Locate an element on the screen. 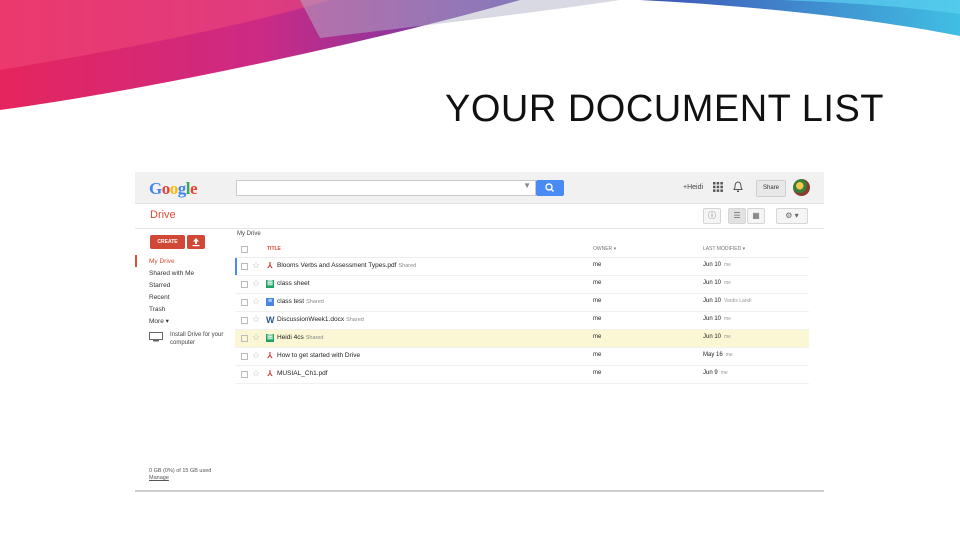 The width and height of the screenshot is (960, 540). apps-grid-icon is located at coordinates (718, 187).